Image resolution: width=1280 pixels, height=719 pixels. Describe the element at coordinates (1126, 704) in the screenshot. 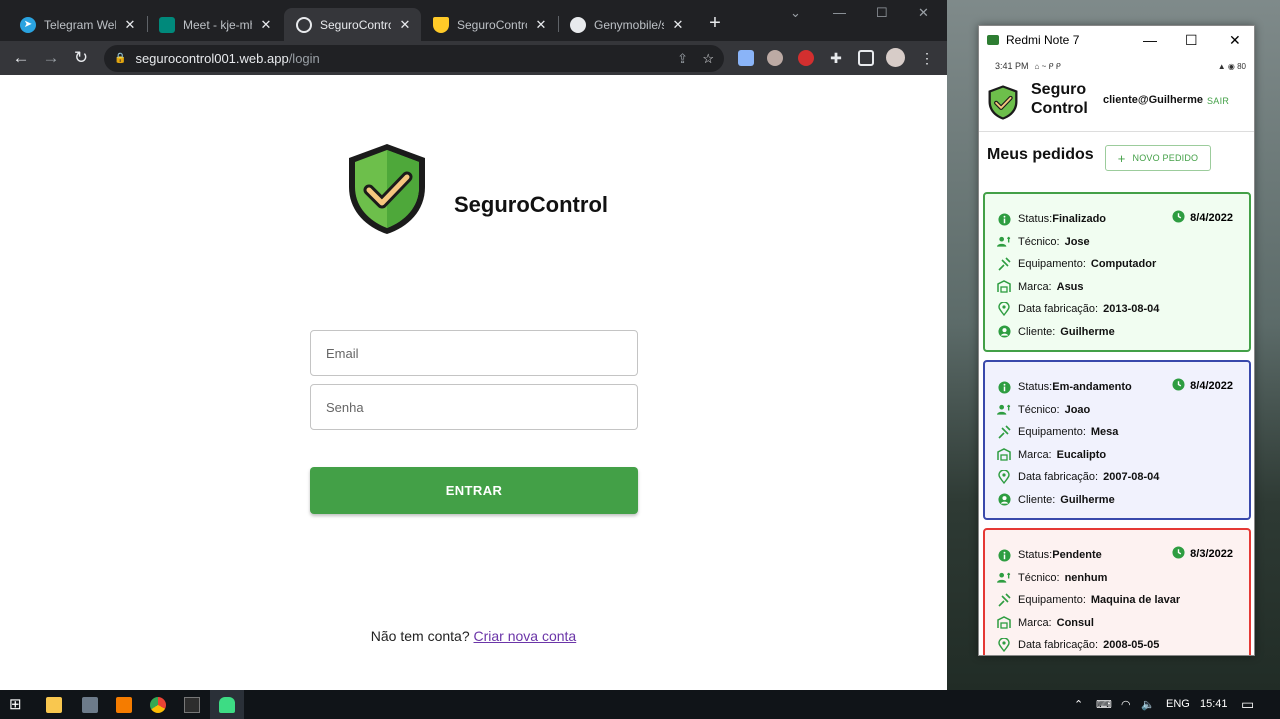

I see `wifi-icon: ◠` at that location.